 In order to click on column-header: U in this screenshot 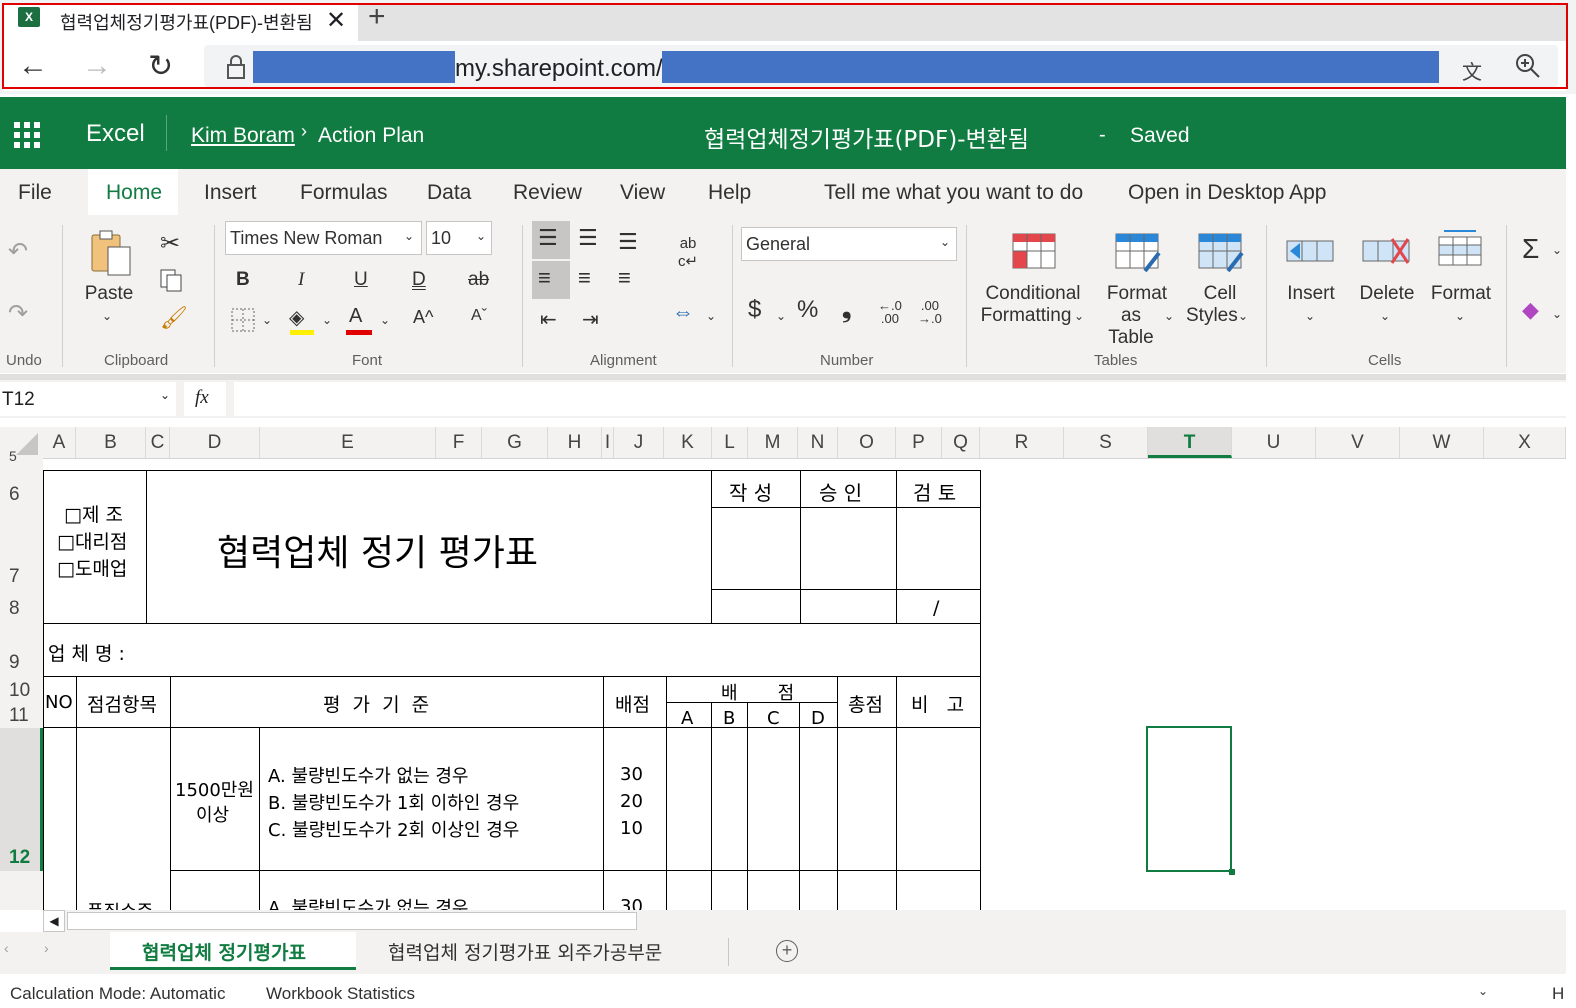, I will do `click(1274, 442)`.